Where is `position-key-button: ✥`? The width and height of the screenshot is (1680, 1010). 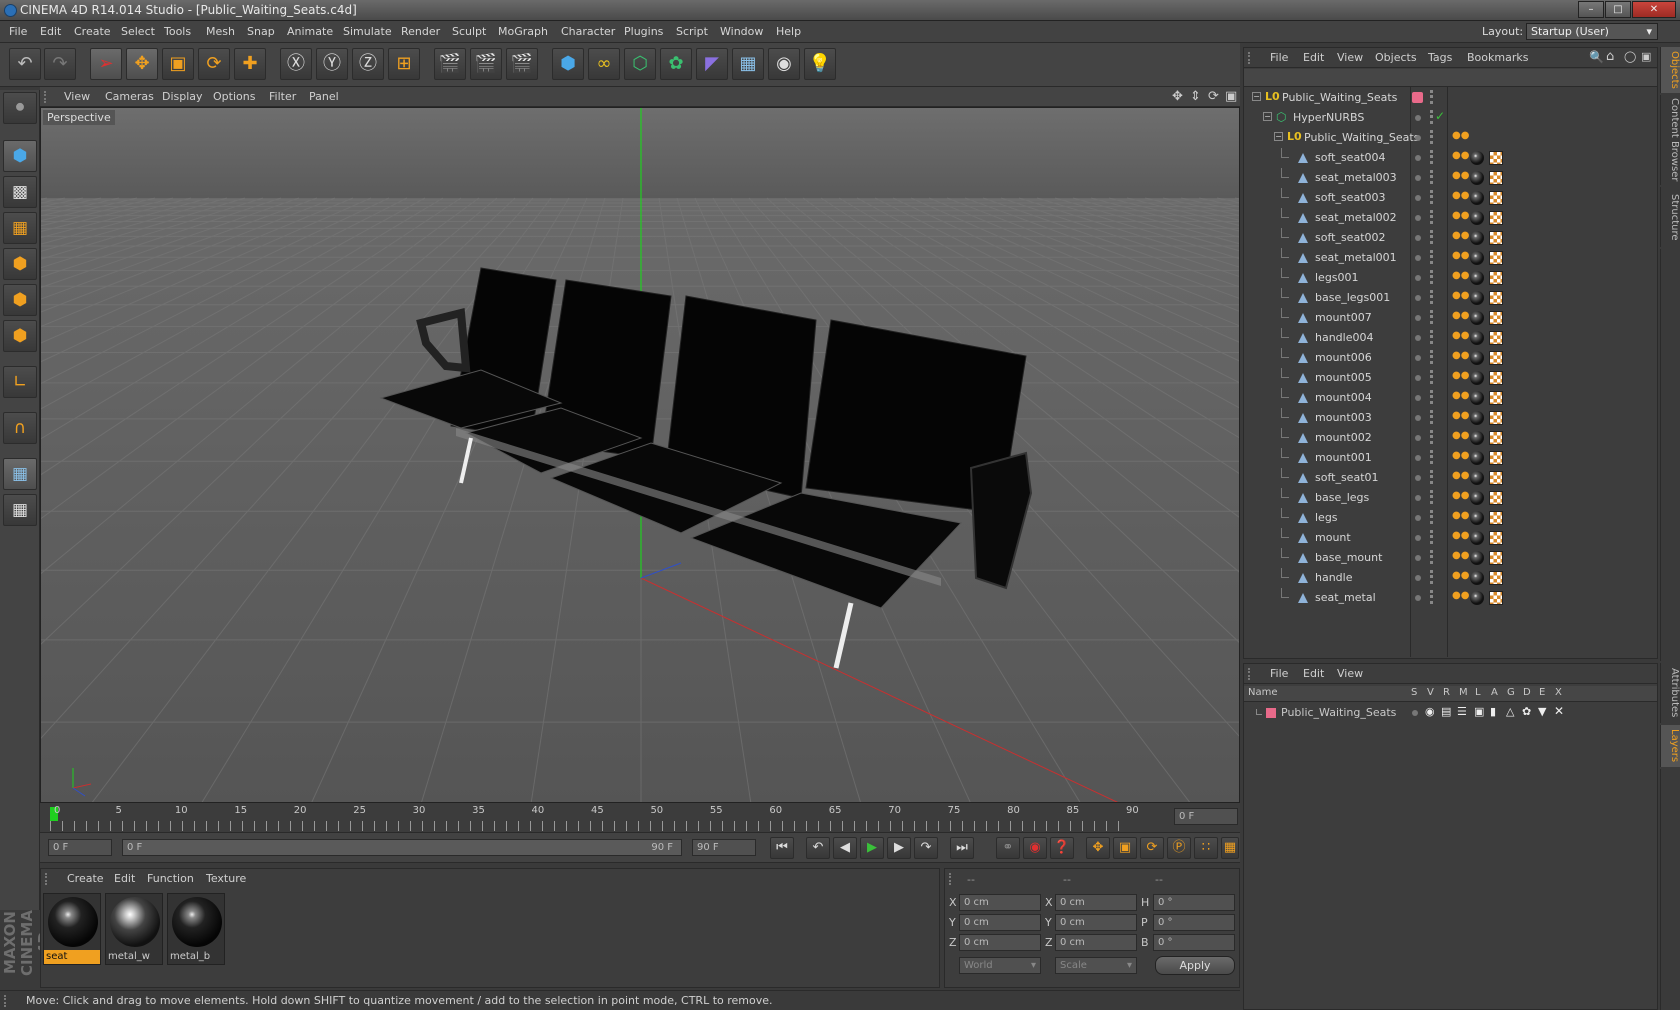 position-key-button: ✥ is located at coordinates (1098, 848).